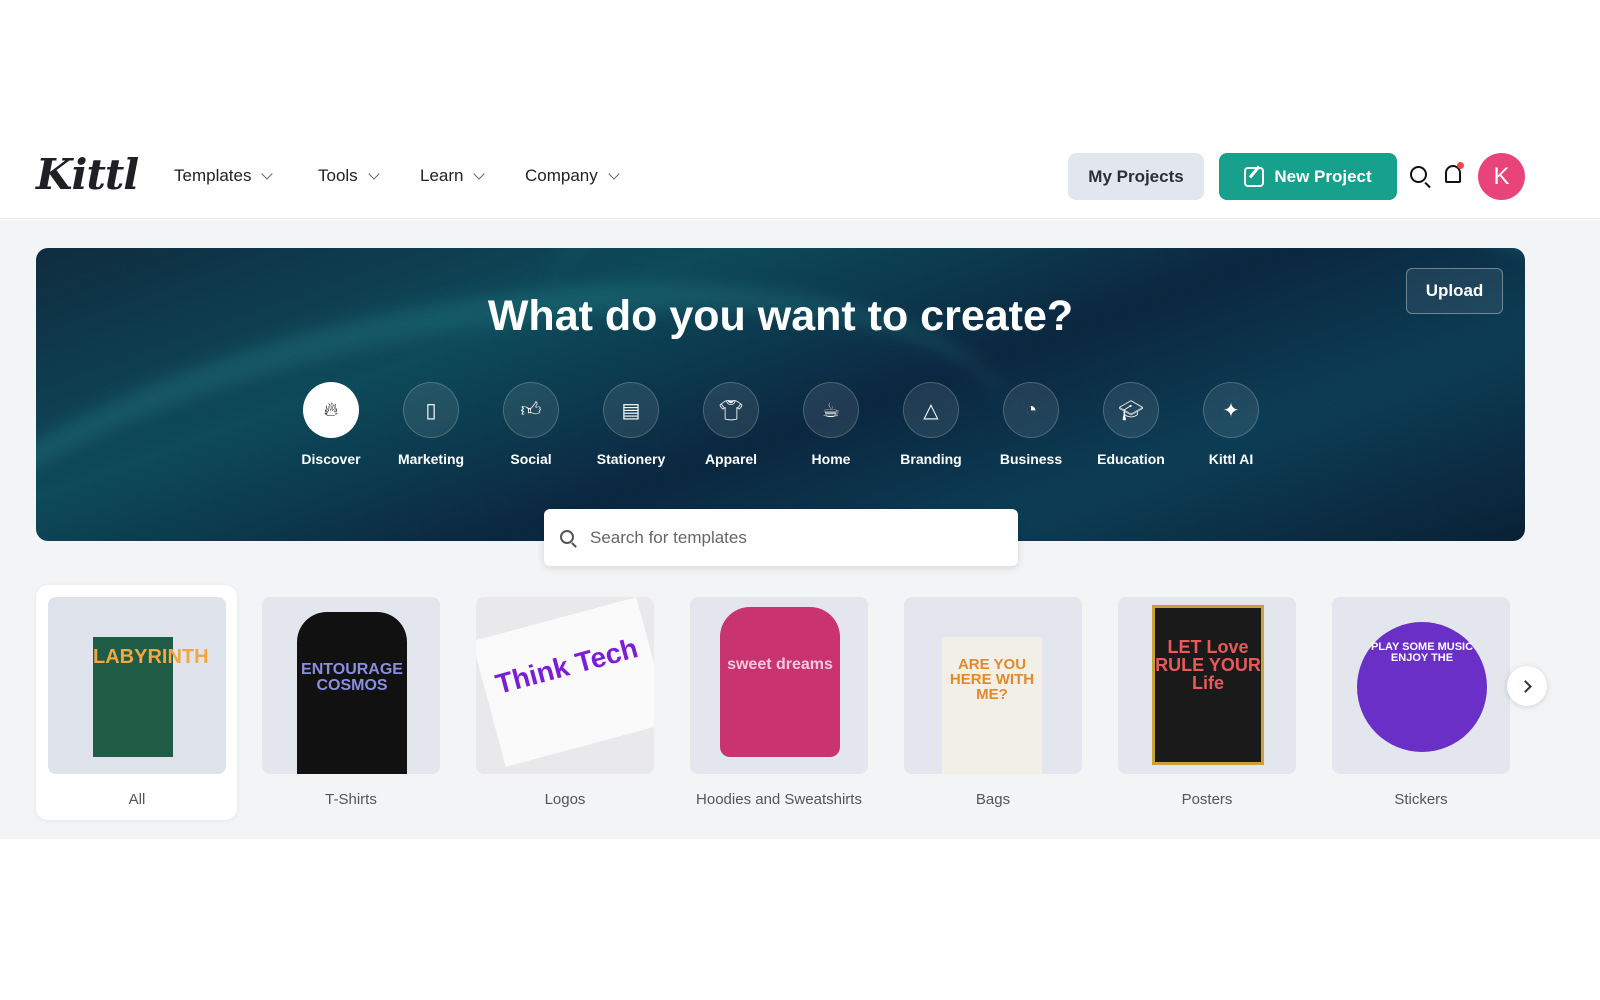 This screenshot has width=1600, height=1000. Describe the element at coordinates (531, 459) in the screenshot. I see `category-label: Social` at that location.